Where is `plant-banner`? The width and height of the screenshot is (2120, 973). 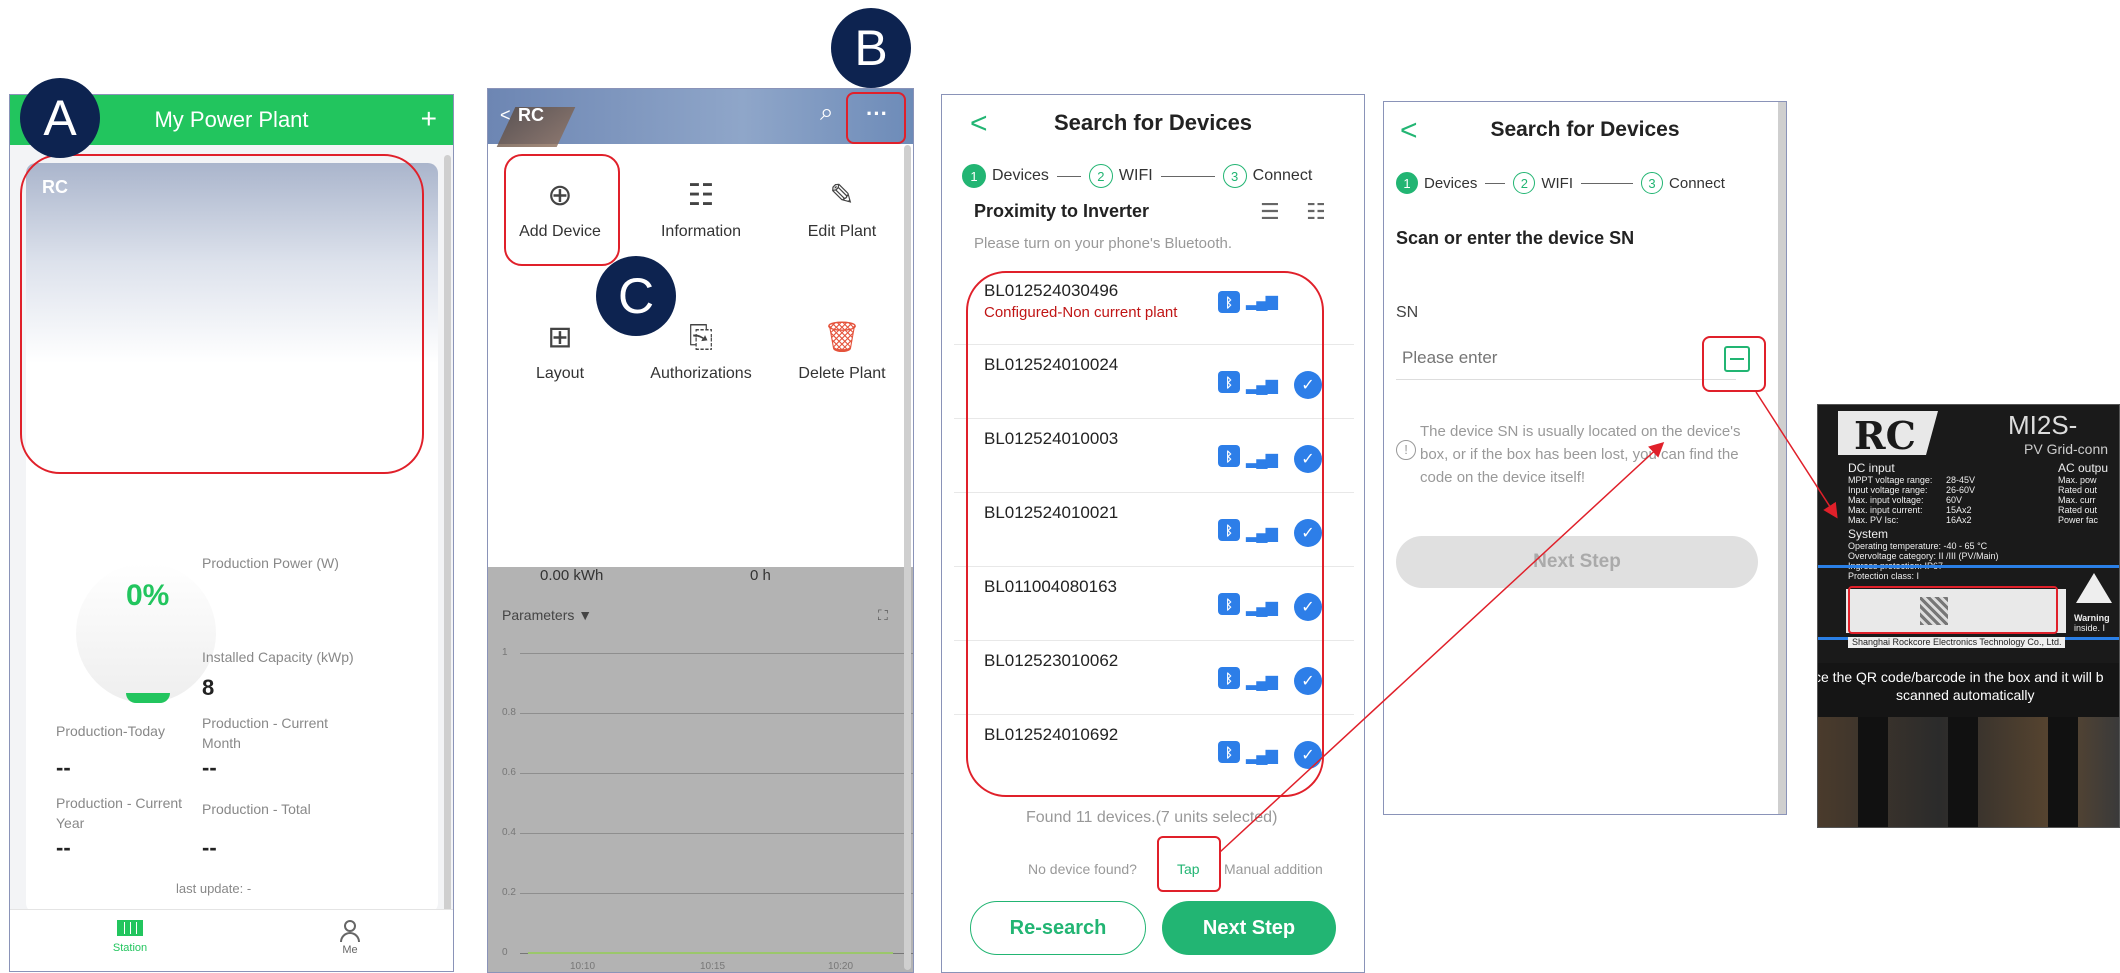 plant-banner is located at coordinates (232, 263).